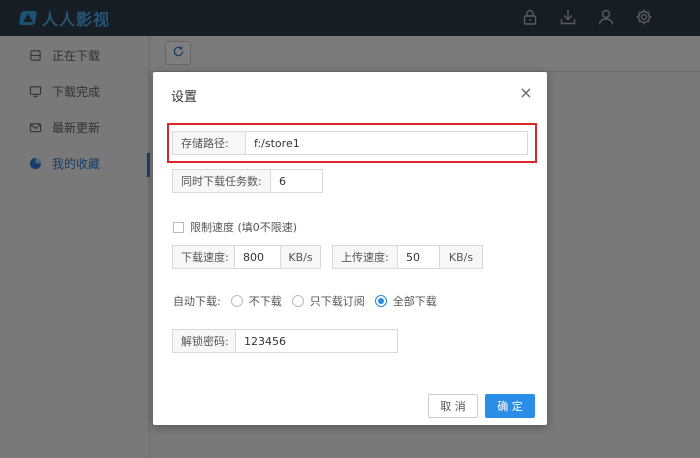 The width and height of the screenshot is (700, 458). What do you see at coordinates (317, 341) in the screenshot?
I see `unlock-password-input: 123456` at bounding box center [317, 341].